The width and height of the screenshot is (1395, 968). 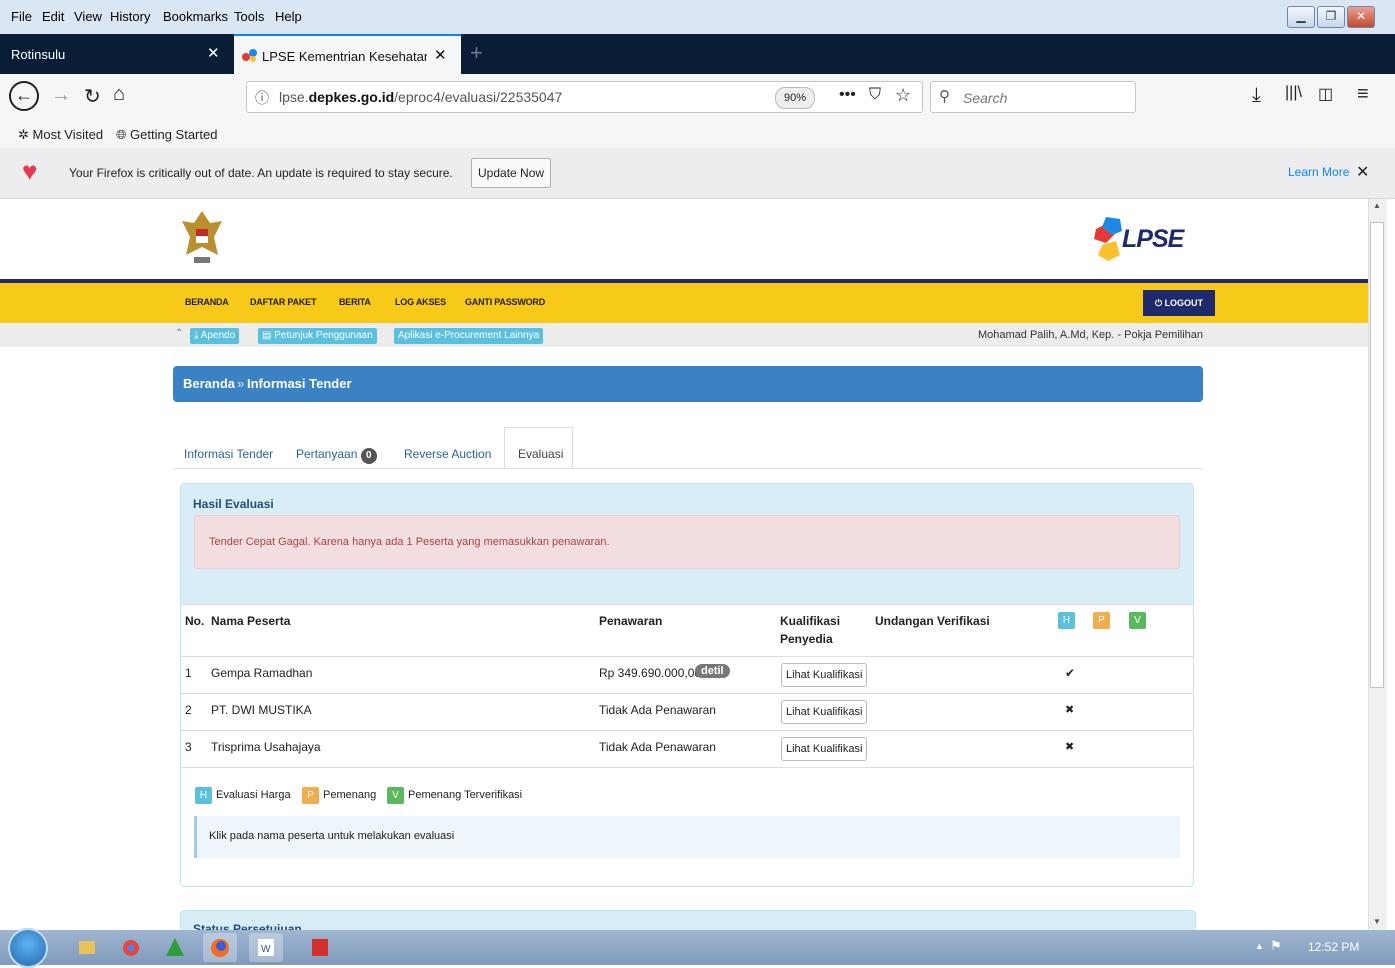 What do you see at coordinates (447, 454) in the screenshot?
I see `tab-reverse-auction: Reverse Auction` at bounding box center [447, 454].